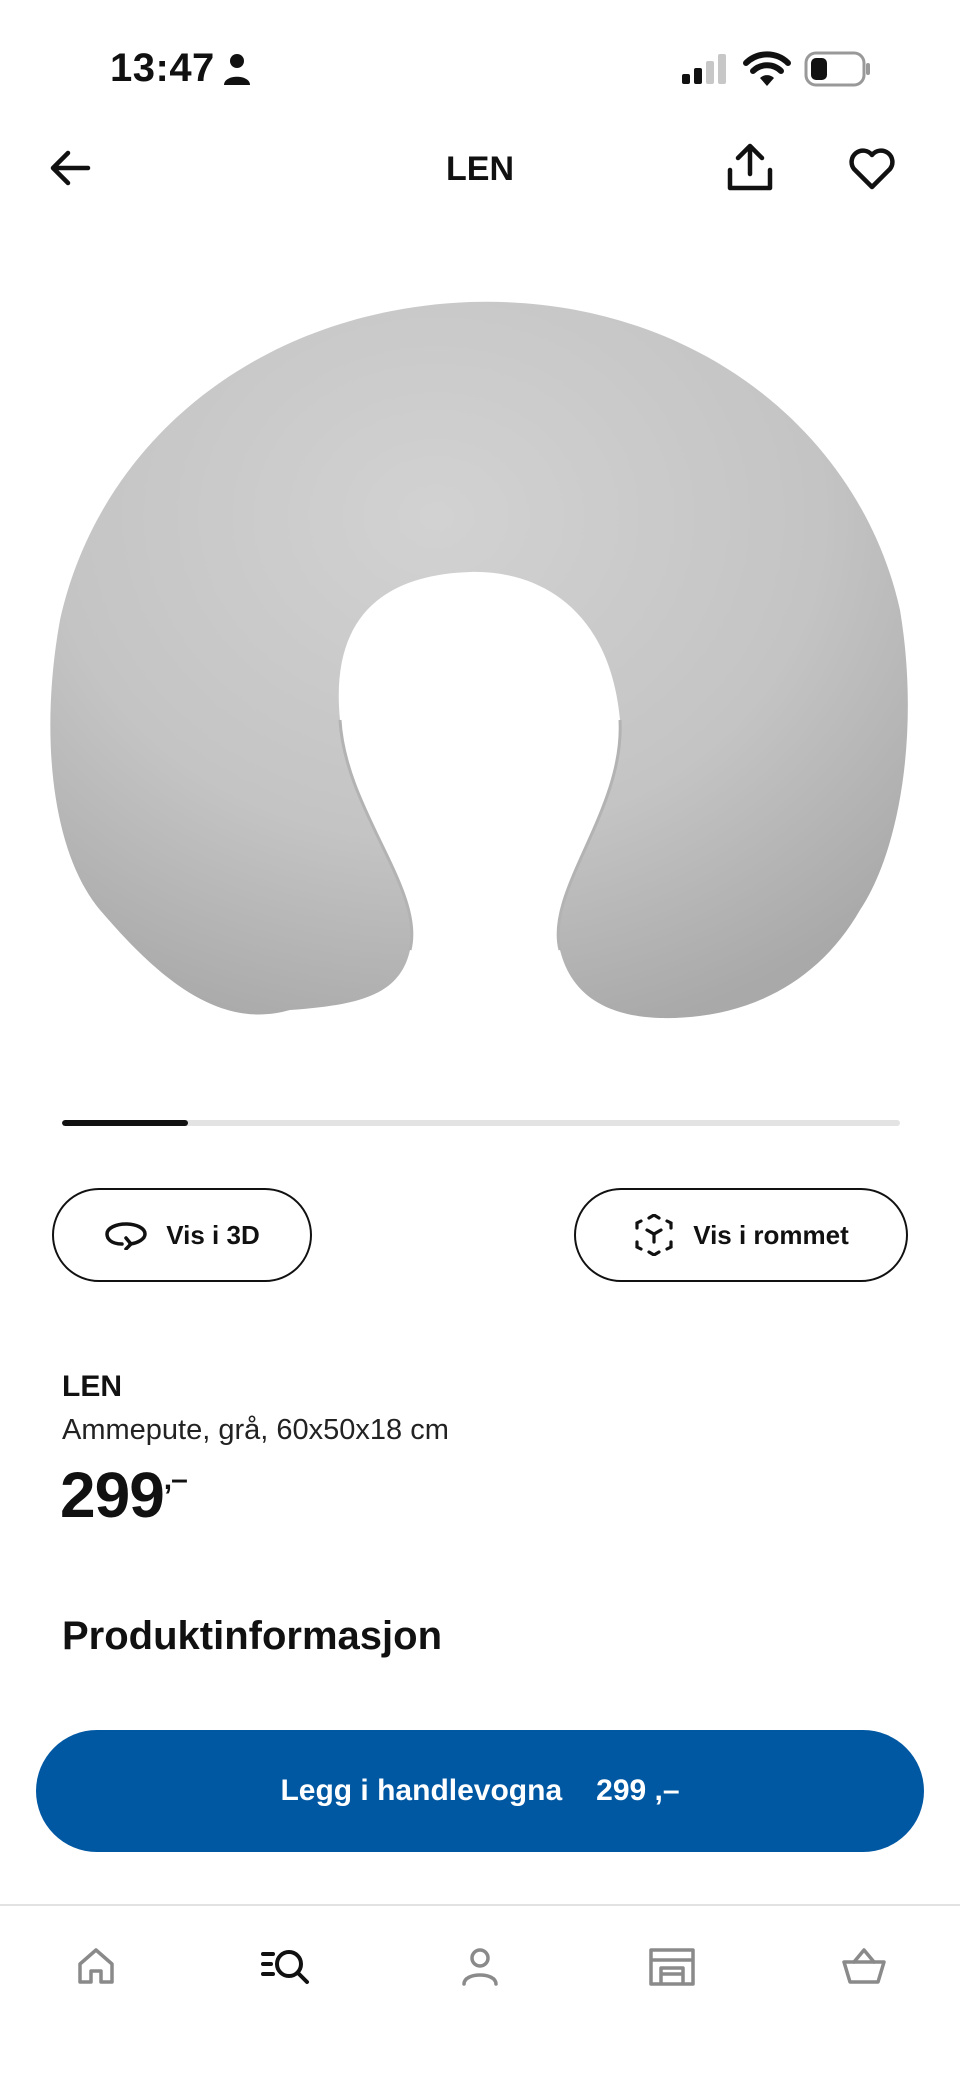 Image resolution: width=960 pixels, height=2086 pixels. What do you see at coordinates (704, 69) in the screenshot?
I see `cellular-signal-icon` at bounding box center [704, 69].